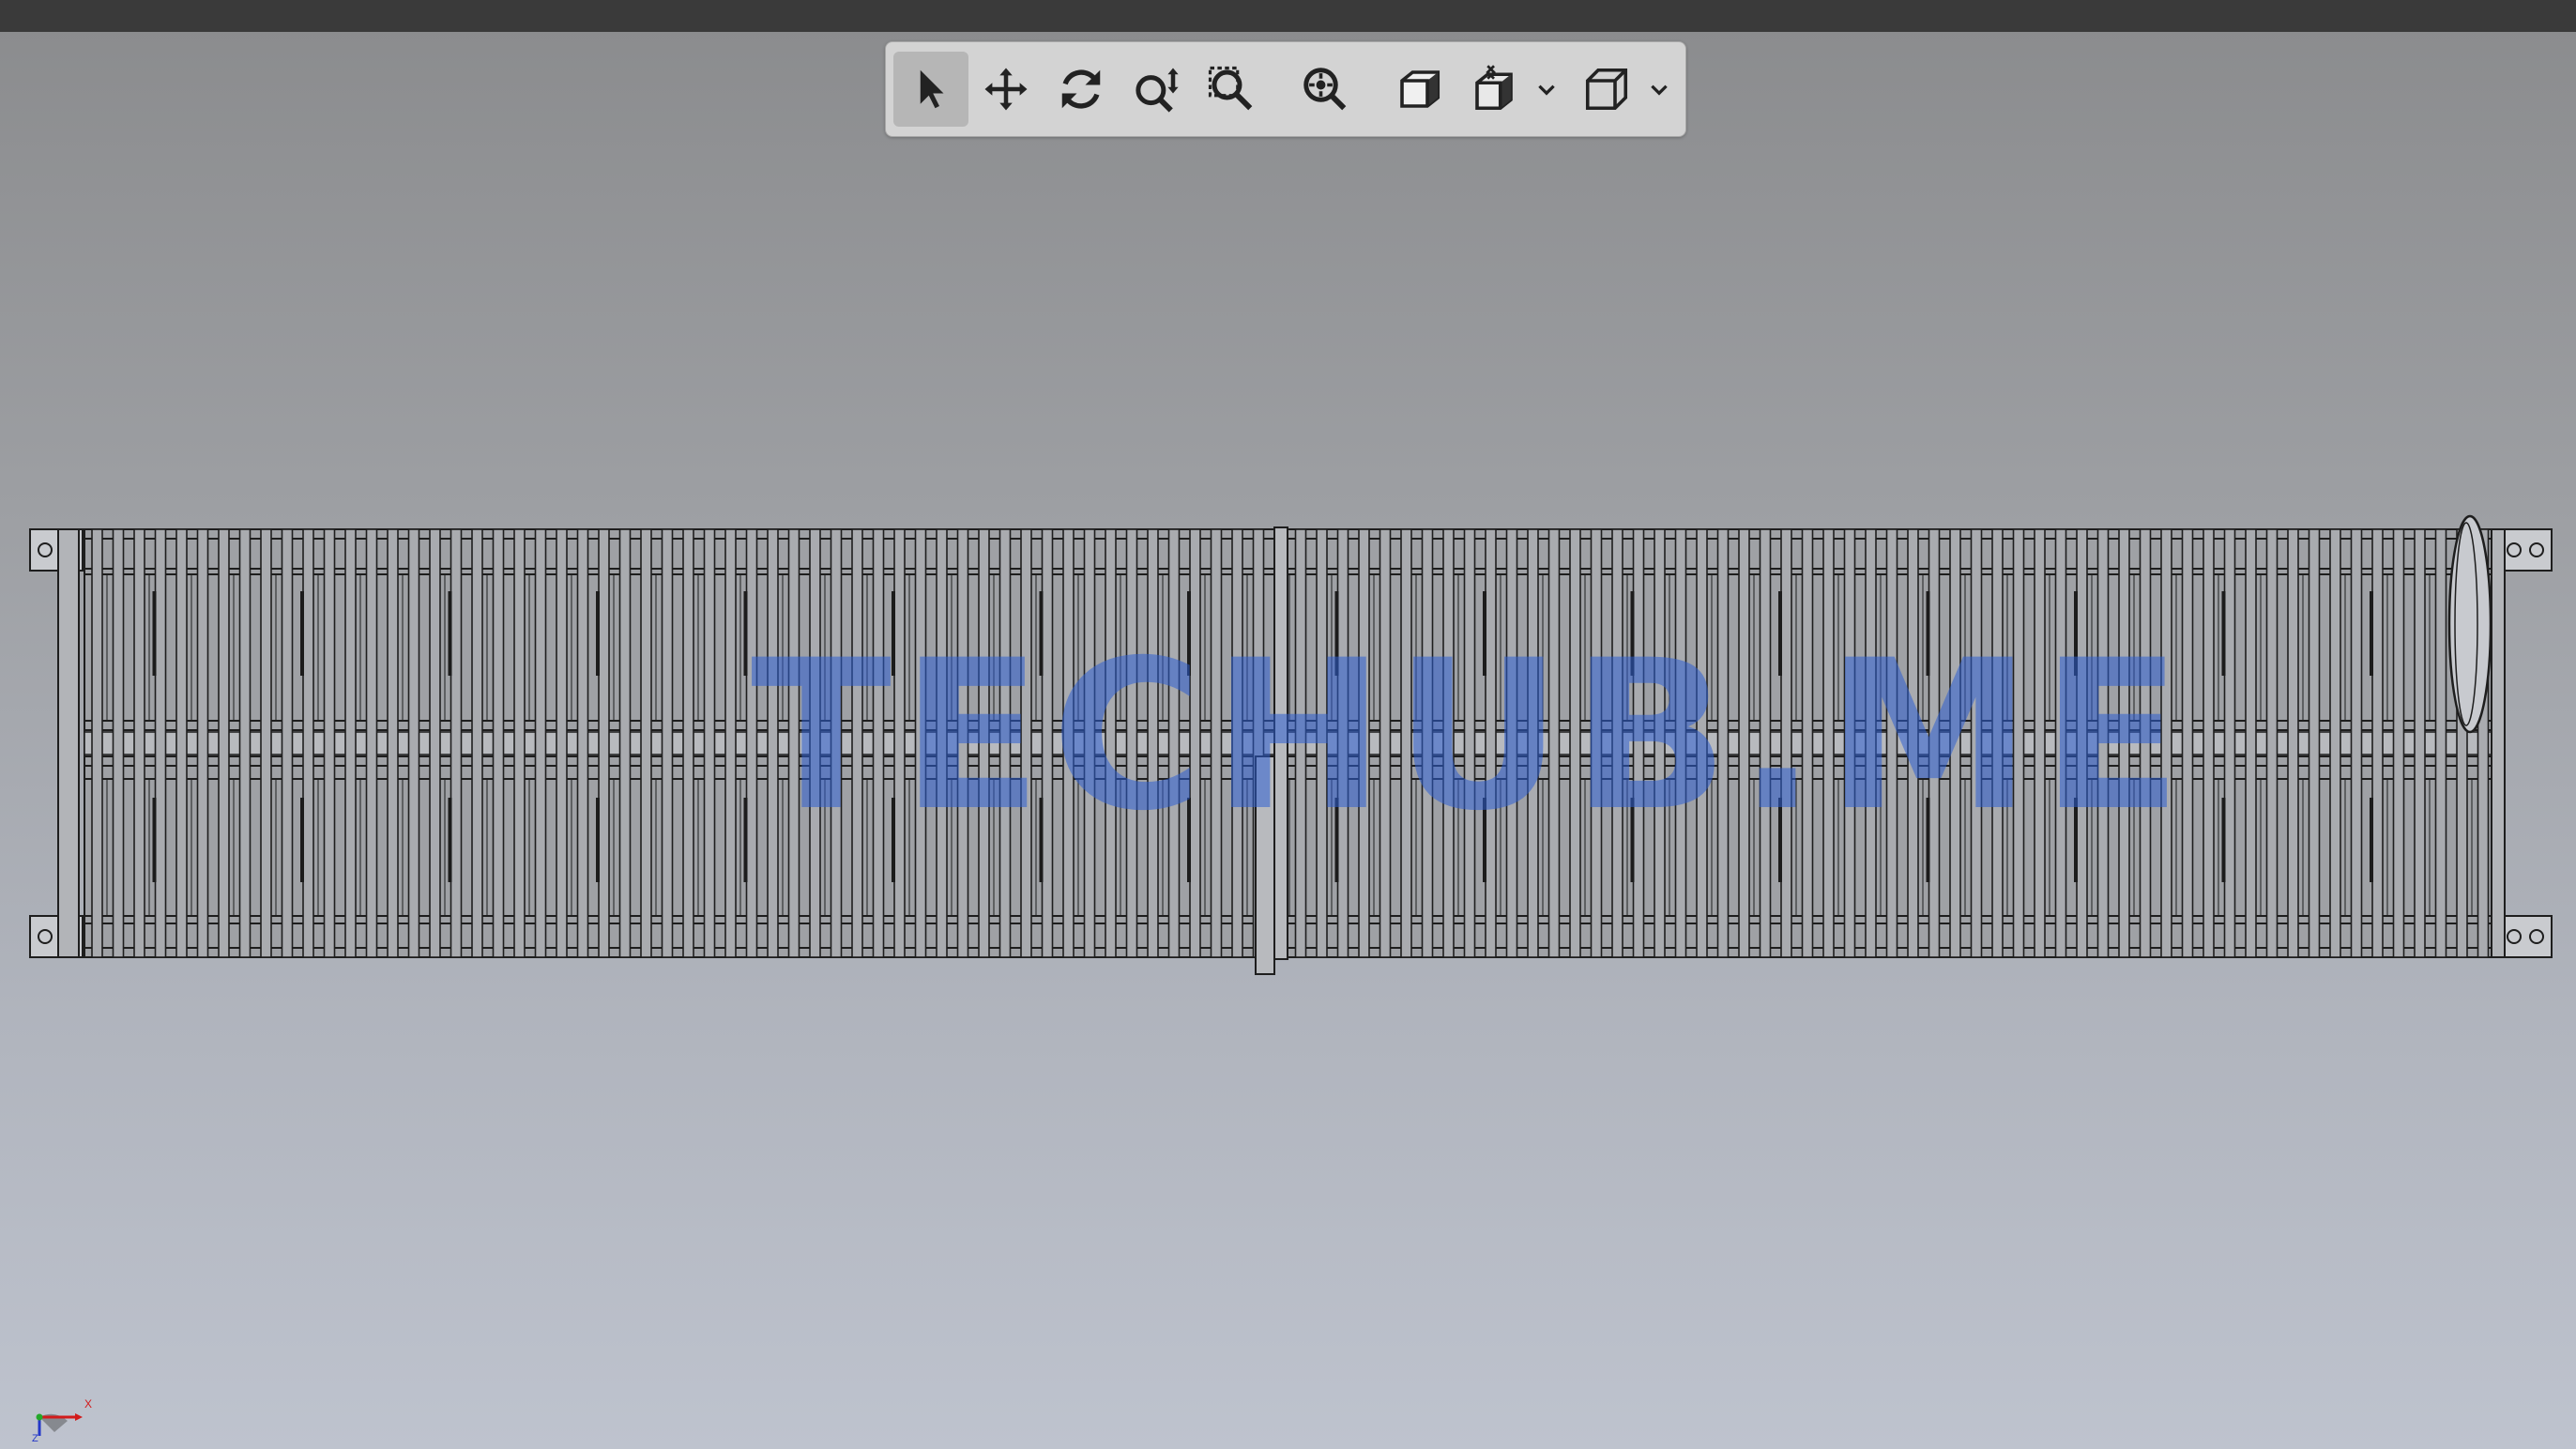  I want to click on center-post, so click(1280, 743).